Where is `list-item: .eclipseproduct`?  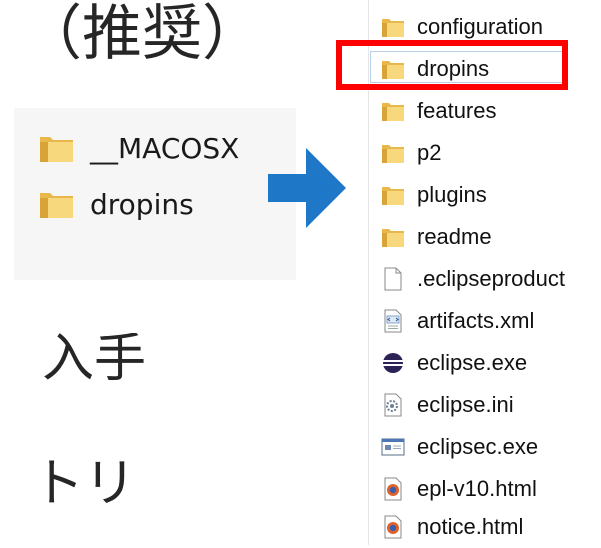
list-item: .eclipseproduct is located at coordinates (485, 279).